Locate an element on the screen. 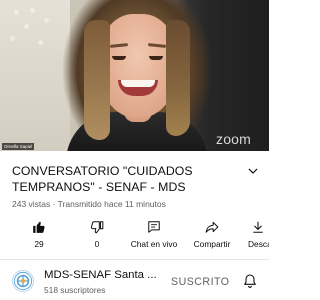 This screenshot has width=320, height=300. participant-name-tag: Ornella Sapiel is located at coordinates (18, 146).